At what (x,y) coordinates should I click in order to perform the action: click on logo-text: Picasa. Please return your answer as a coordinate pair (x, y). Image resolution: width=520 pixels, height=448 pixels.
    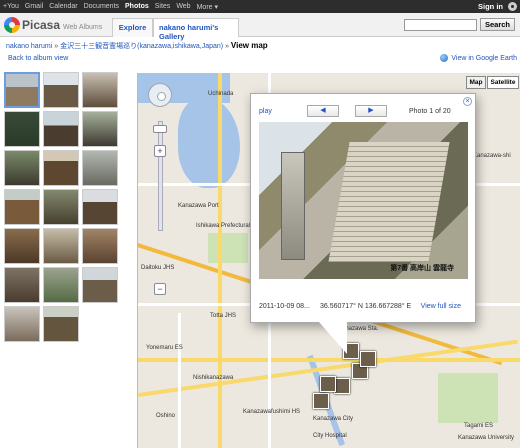
    Looking at the image, I should click on (41, 25).